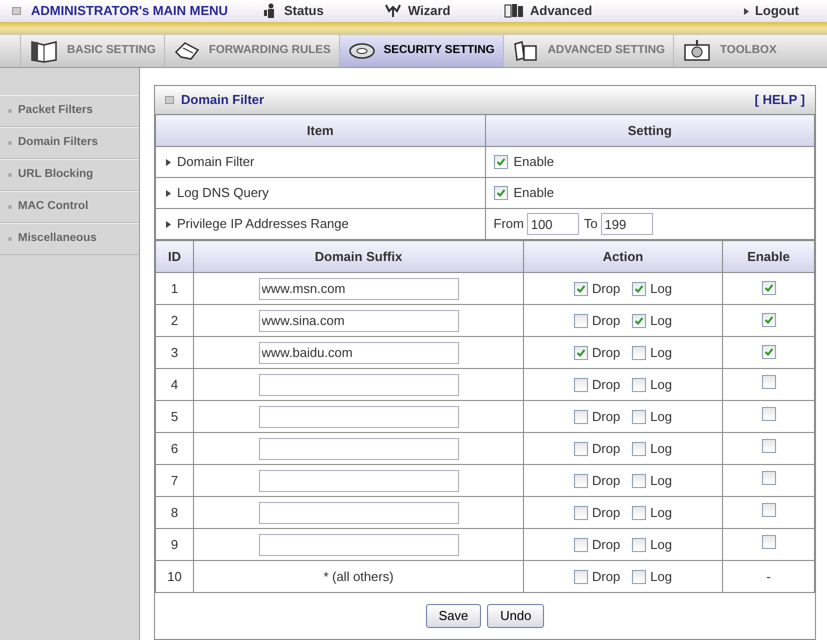 The width and height of the screenshot is (827, 640). What do you see at coordinates (359, 256) in the screenshot?
I see `column-header: Domain Suffix` at bounding box center [359, 256].